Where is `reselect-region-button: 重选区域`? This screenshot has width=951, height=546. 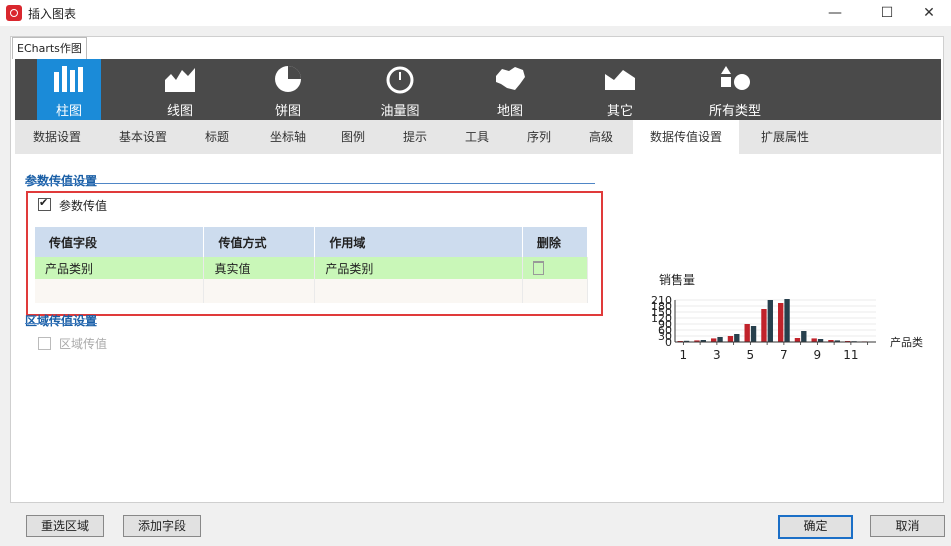
reselect-region-button: 重选区域 is located at coordinates (65, 526).